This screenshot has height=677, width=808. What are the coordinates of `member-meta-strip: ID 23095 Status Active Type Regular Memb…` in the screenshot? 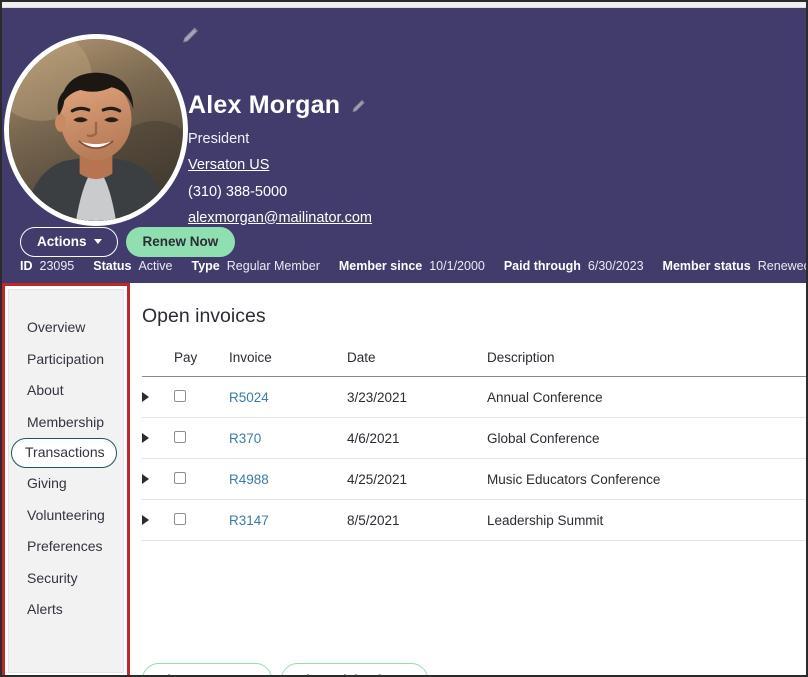 It's located at (414, 266).